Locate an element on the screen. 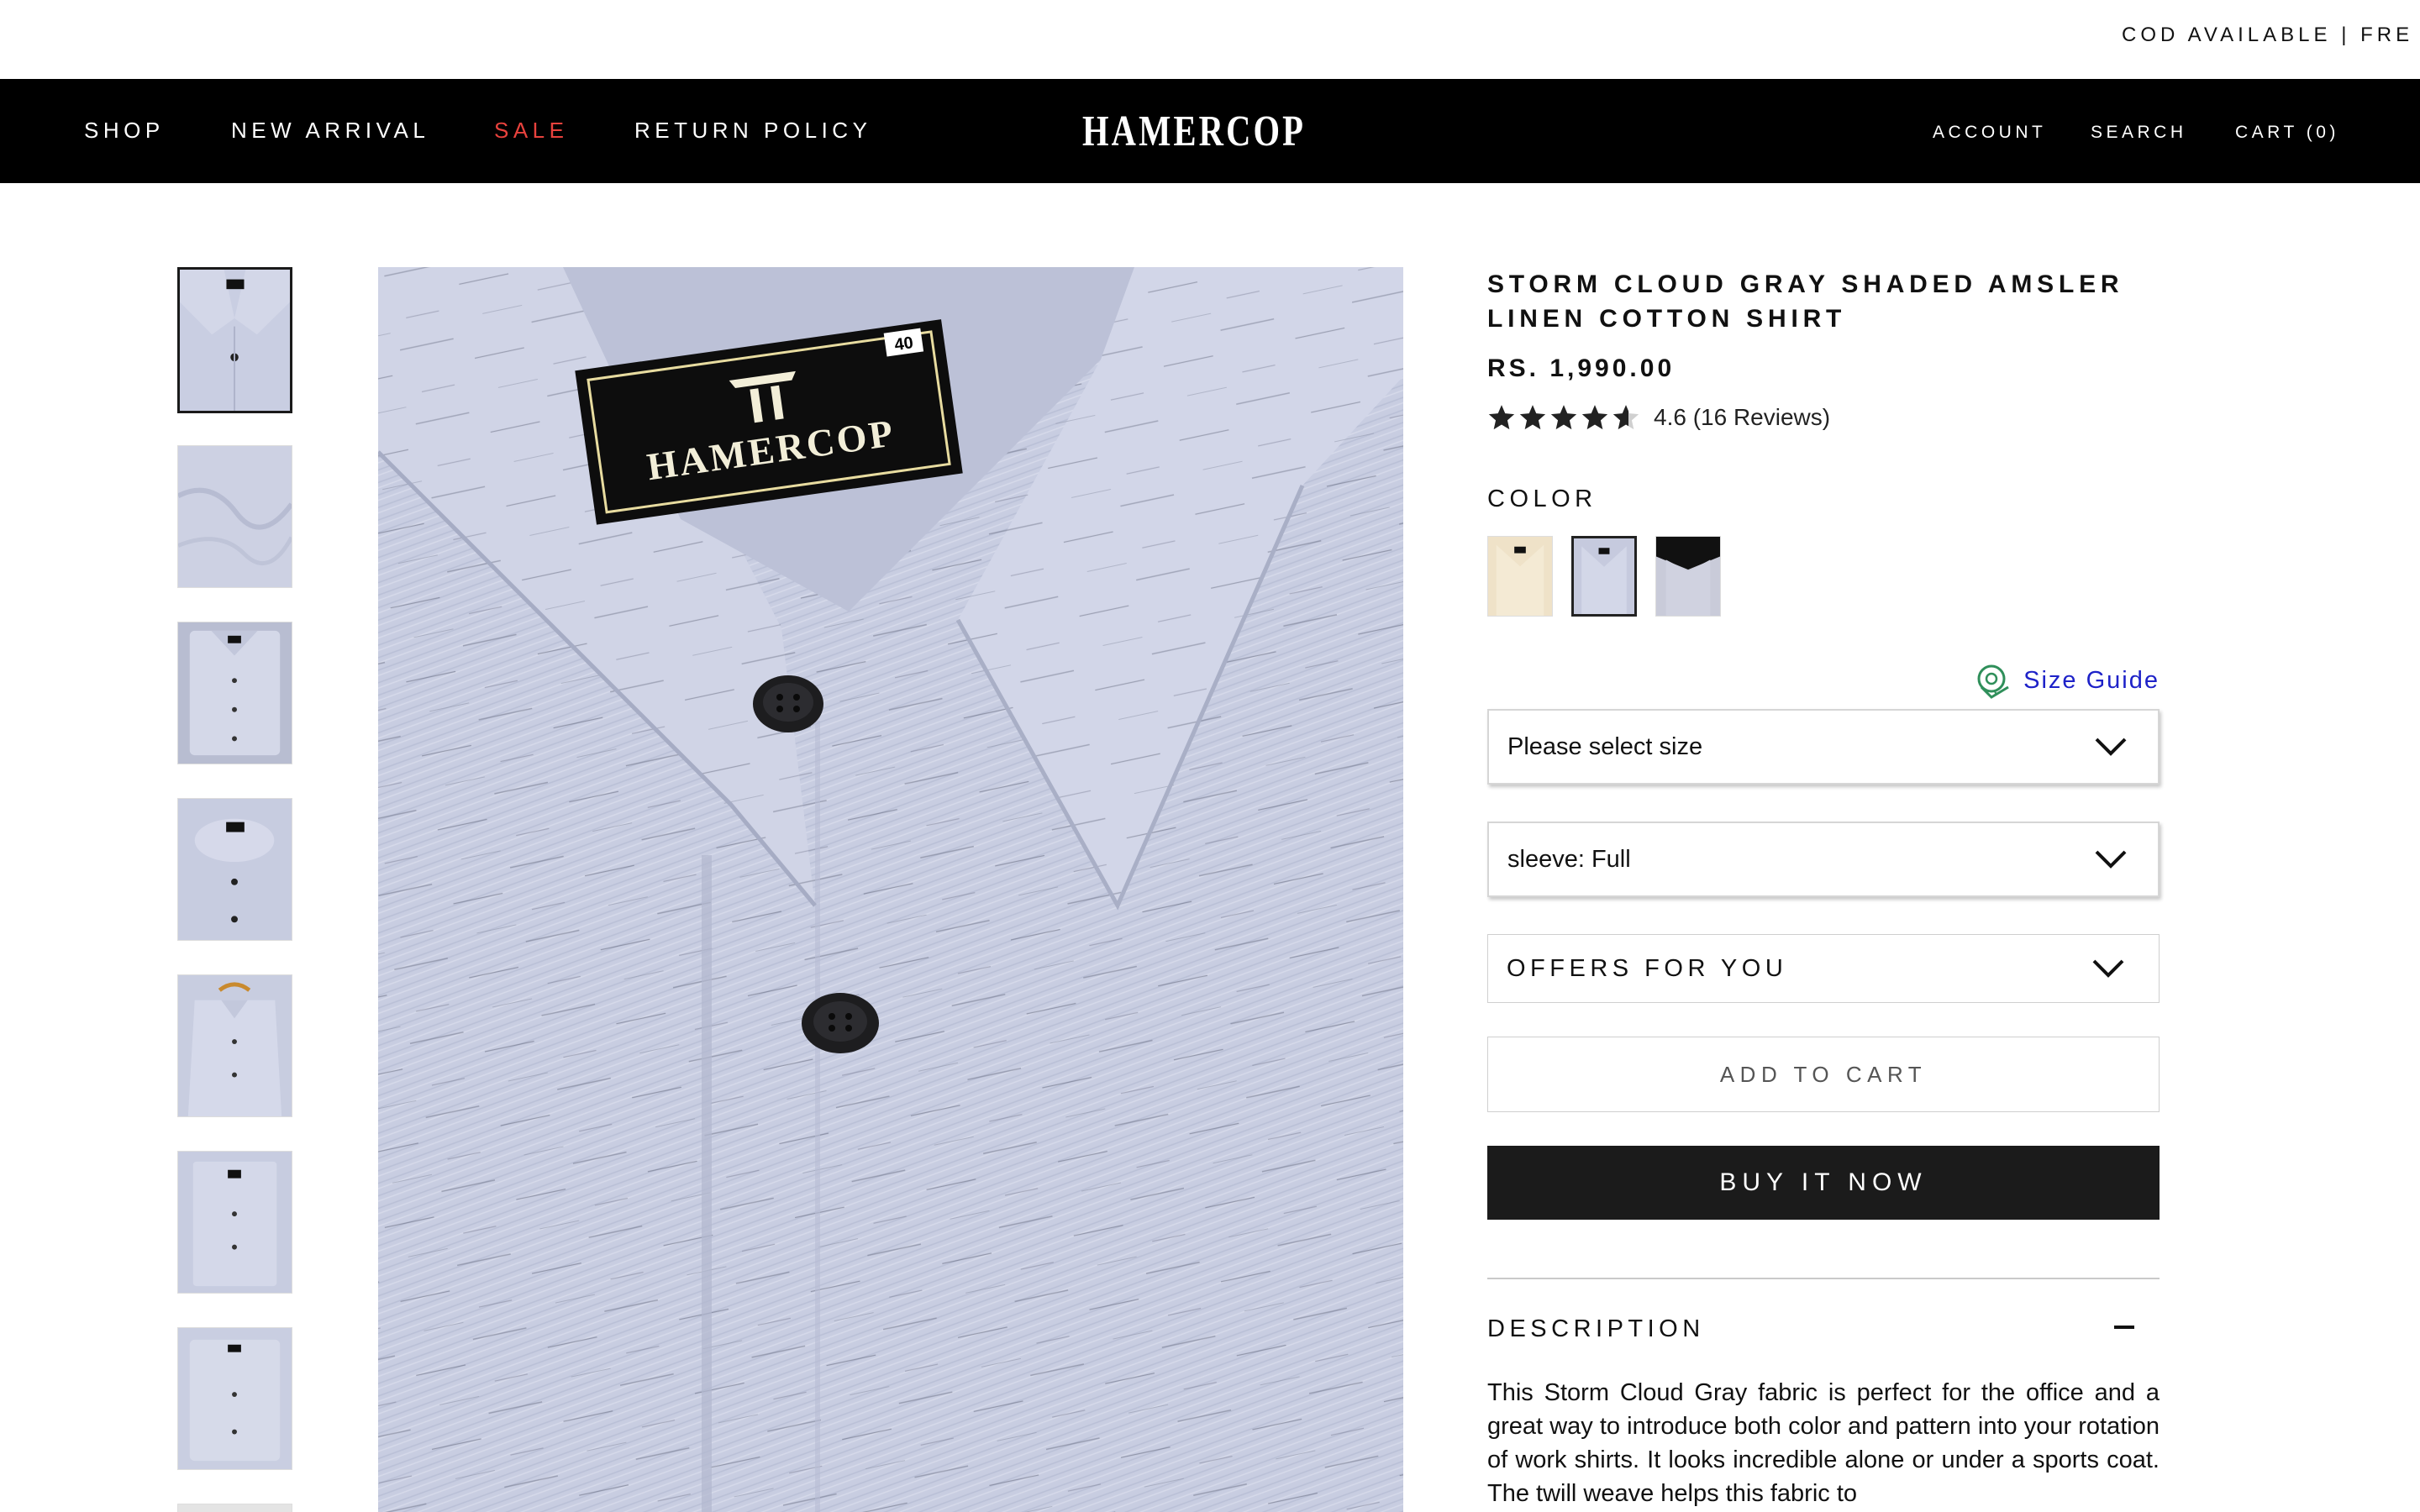  size-select: Please select size is located at coordinates (1823, 747).